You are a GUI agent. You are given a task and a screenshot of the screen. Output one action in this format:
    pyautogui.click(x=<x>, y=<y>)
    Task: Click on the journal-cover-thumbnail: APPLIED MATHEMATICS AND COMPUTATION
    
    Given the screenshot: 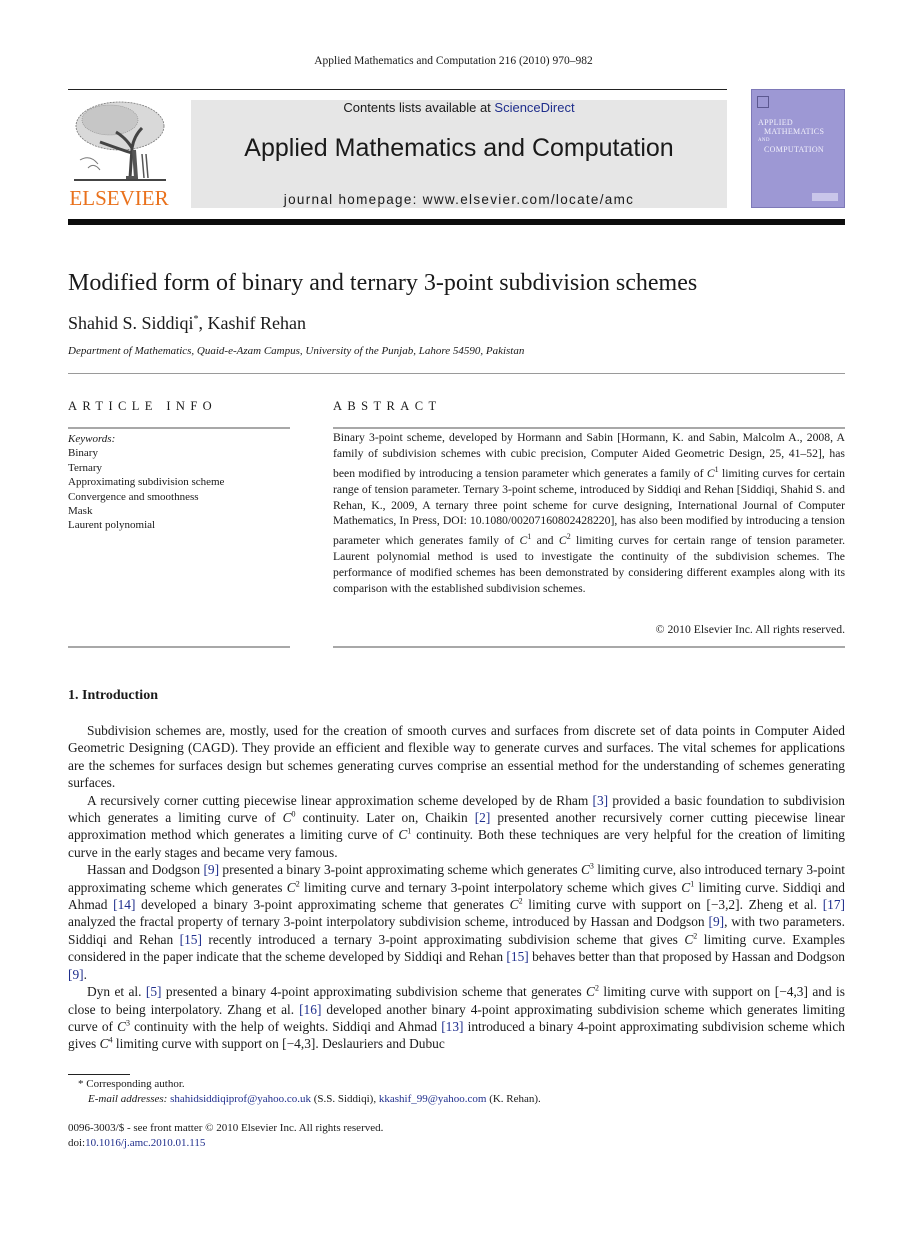 What is the action you would take?
    pyautogui.click(x=798, y=148)
    